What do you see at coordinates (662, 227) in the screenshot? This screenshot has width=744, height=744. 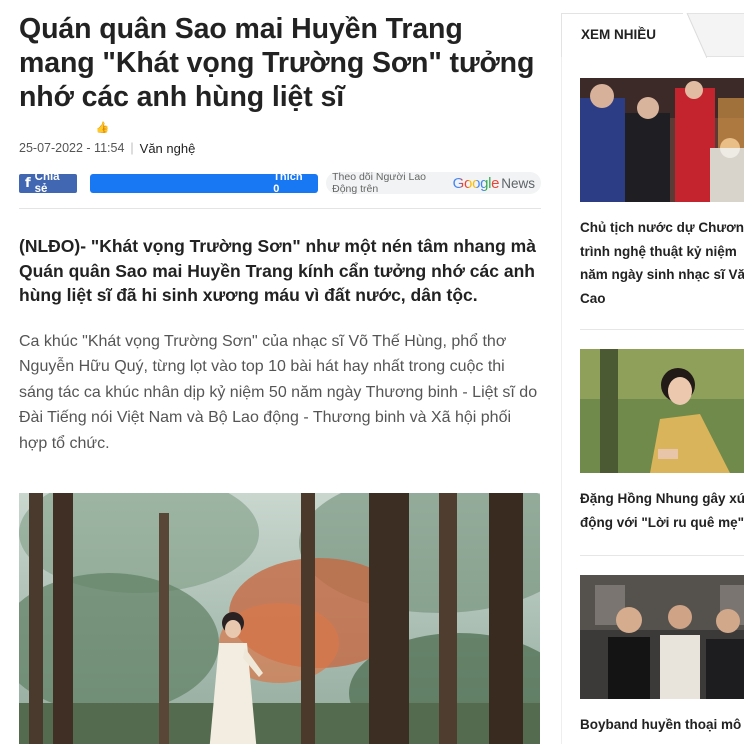 I see `title-line: Chủ tịch nước dự Chương` at bounding box center [662, 227].